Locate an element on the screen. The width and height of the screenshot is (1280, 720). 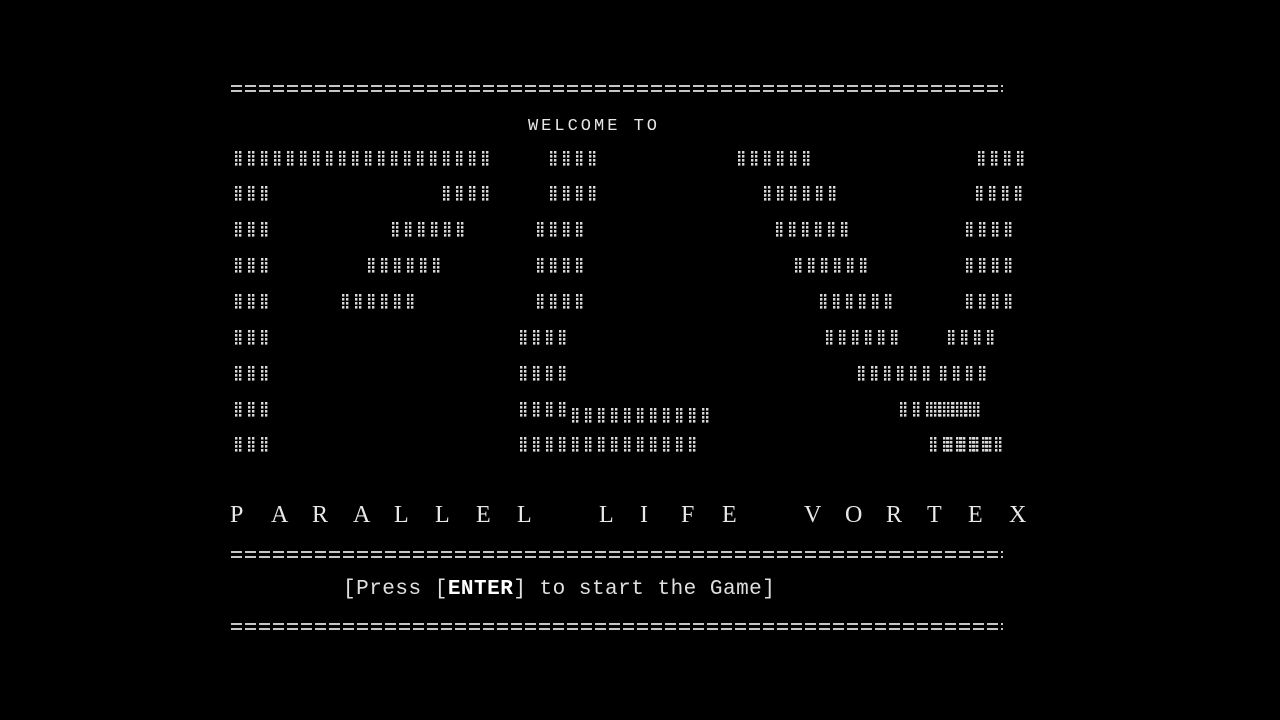
subtitle-letter: X is located at coordinates (1018, 515).